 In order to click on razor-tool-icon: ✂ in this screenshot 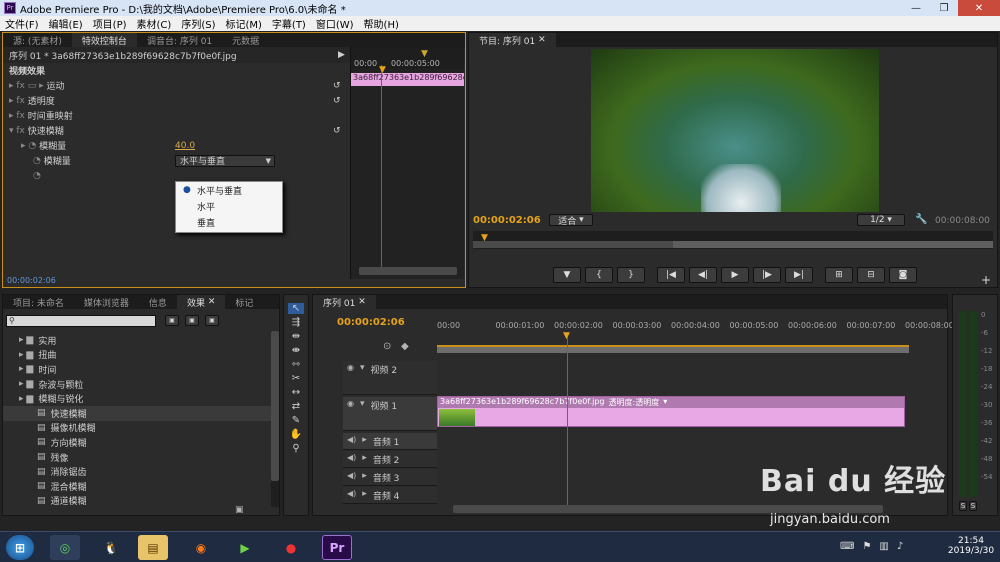, I will do `click(296, 378)`.